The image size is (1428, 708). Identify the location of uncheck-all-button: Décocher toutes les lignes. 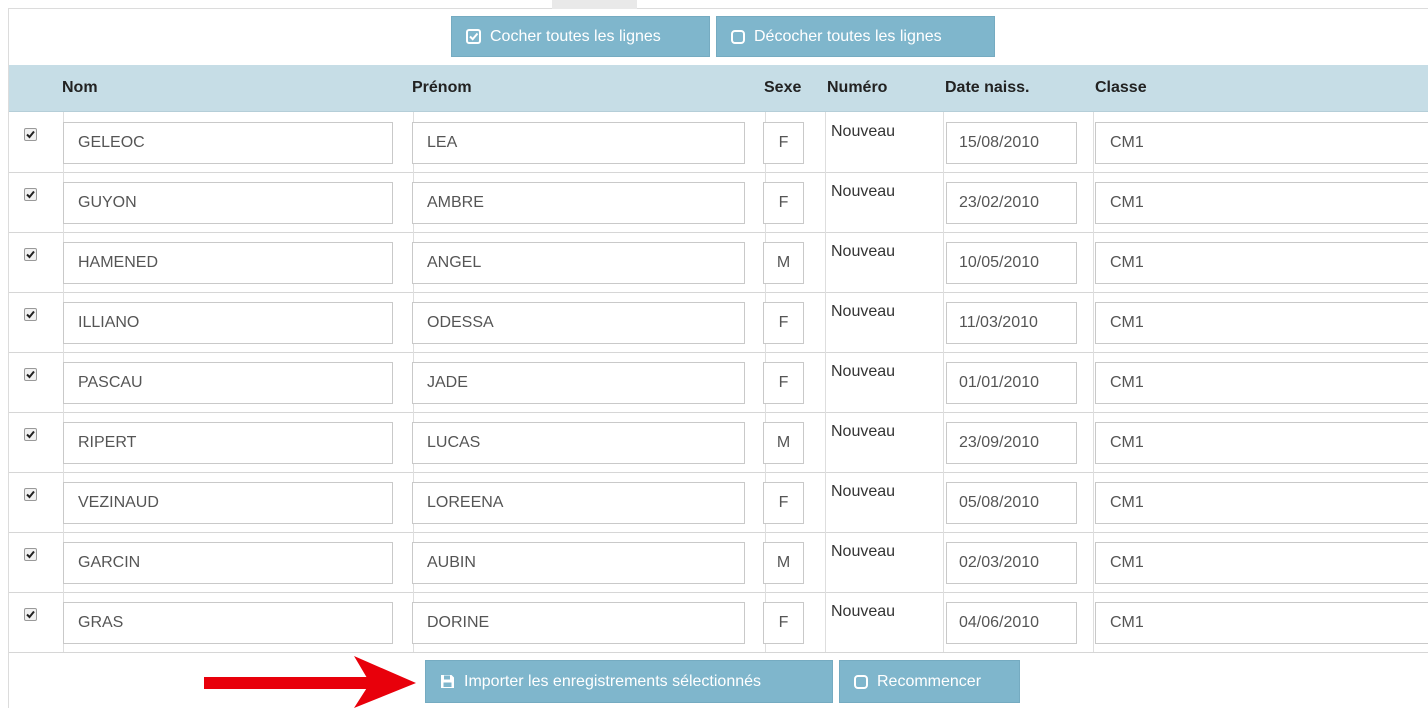
(855, 36).